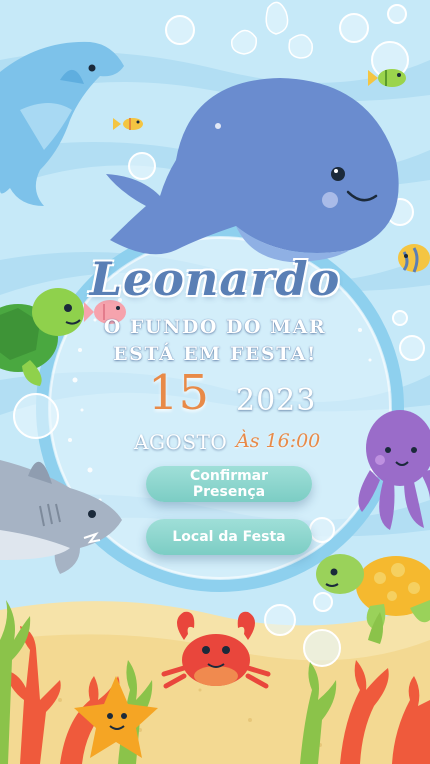  Describe the element at coordinates (181, 442) in the screenshot. I see `event-month: AGOSTO` at that location.